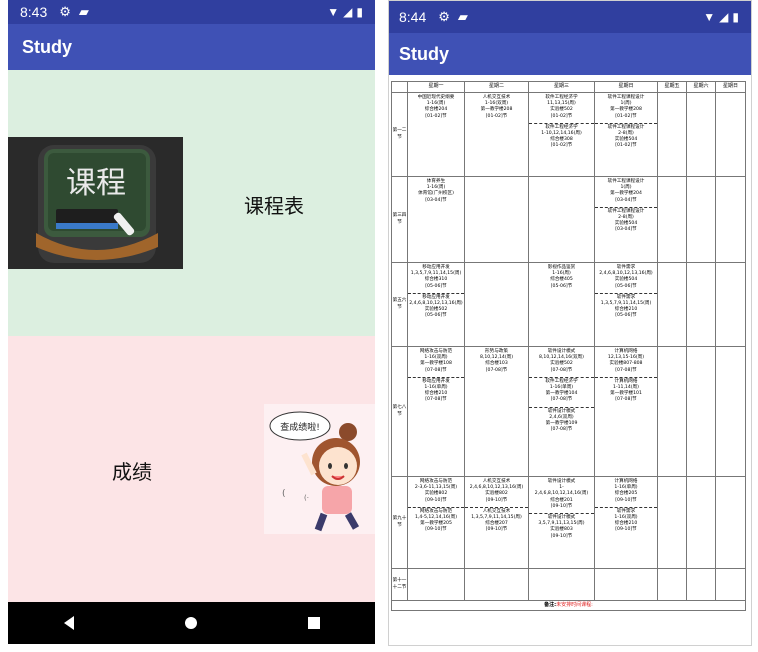 The image size is (758, 652). I want to click on recents-icon, so click(314, 623).